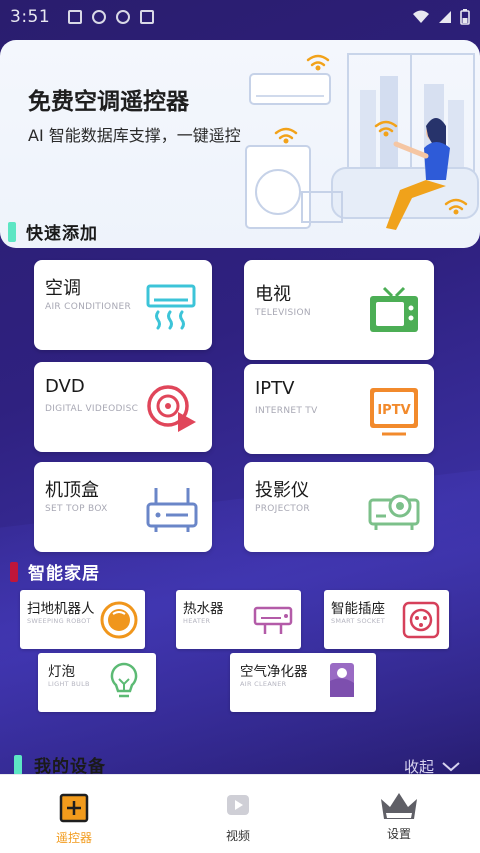 The width and height of the screenshot is (480, 853). What do you see at coordinates (238, 805) in the screenshot?
I see `video-icon` at bounding box center [238, 805].